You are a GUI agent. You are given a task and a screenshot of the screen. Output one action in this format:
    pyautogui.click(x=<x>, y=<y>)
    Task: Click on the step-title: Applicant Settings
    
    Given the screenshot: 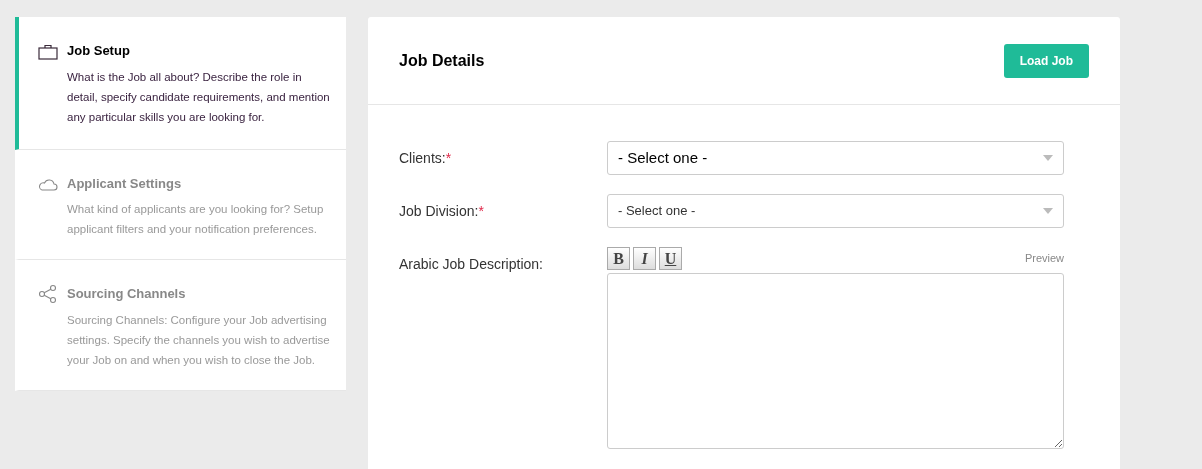 What is the action you would take?
    pyautogui.click(x=125, y=183)
    